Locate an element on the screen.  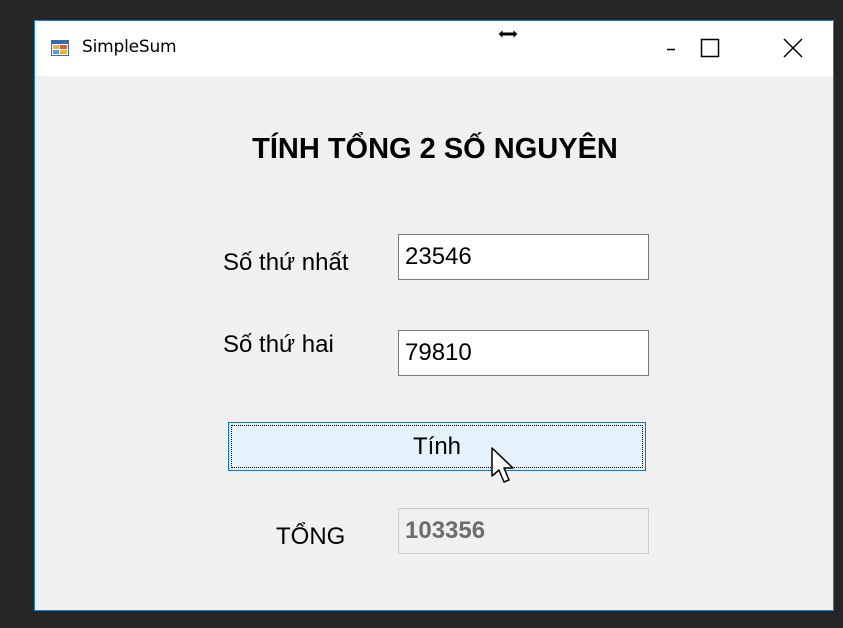
window-title: SimpleSum is located at coordinates (129, 47).